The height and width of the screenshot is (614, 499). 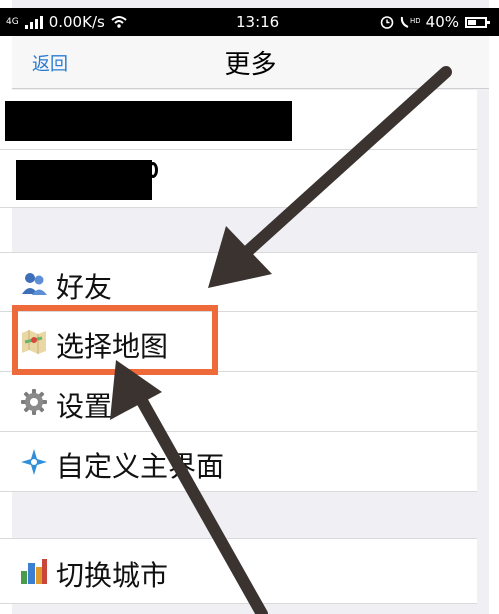 I want to click on menu-label-switch-city: 切换城市, so click(x=112, y=575).